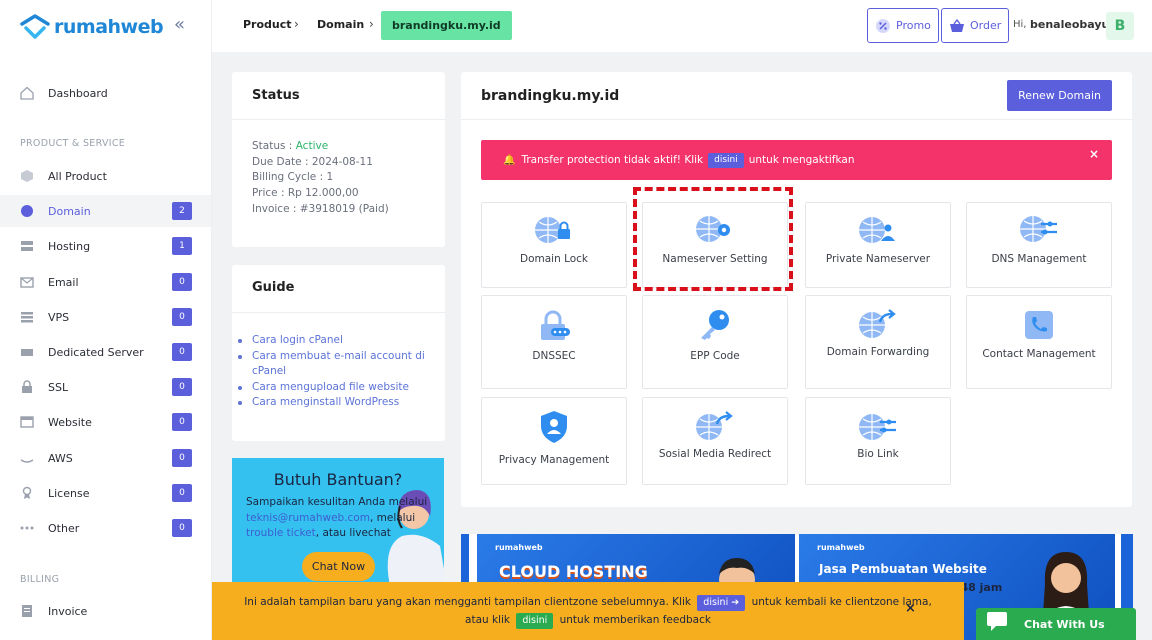 Image resolution: width=1152 pixels, height=640 pixels. Describe the element at coordinates (73, 143) in the screenshot. I see `sidebar-section-product: PRODUCT & SERVICE` at that location.